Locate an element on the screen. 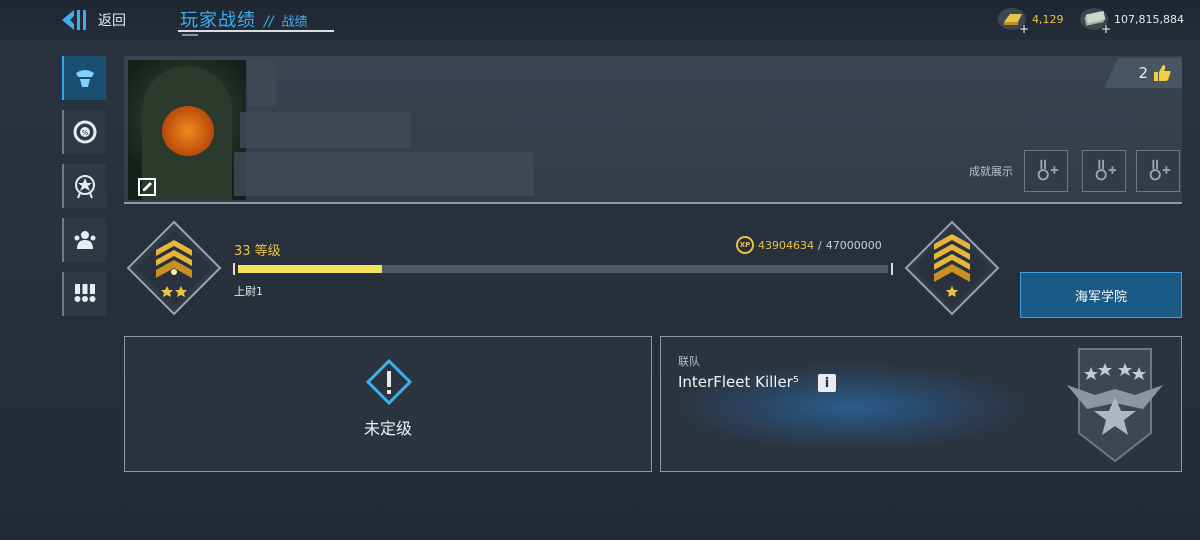 This screenshot has height=540, width=1200. edit-avatar-button is located at coordinates (147, 187).